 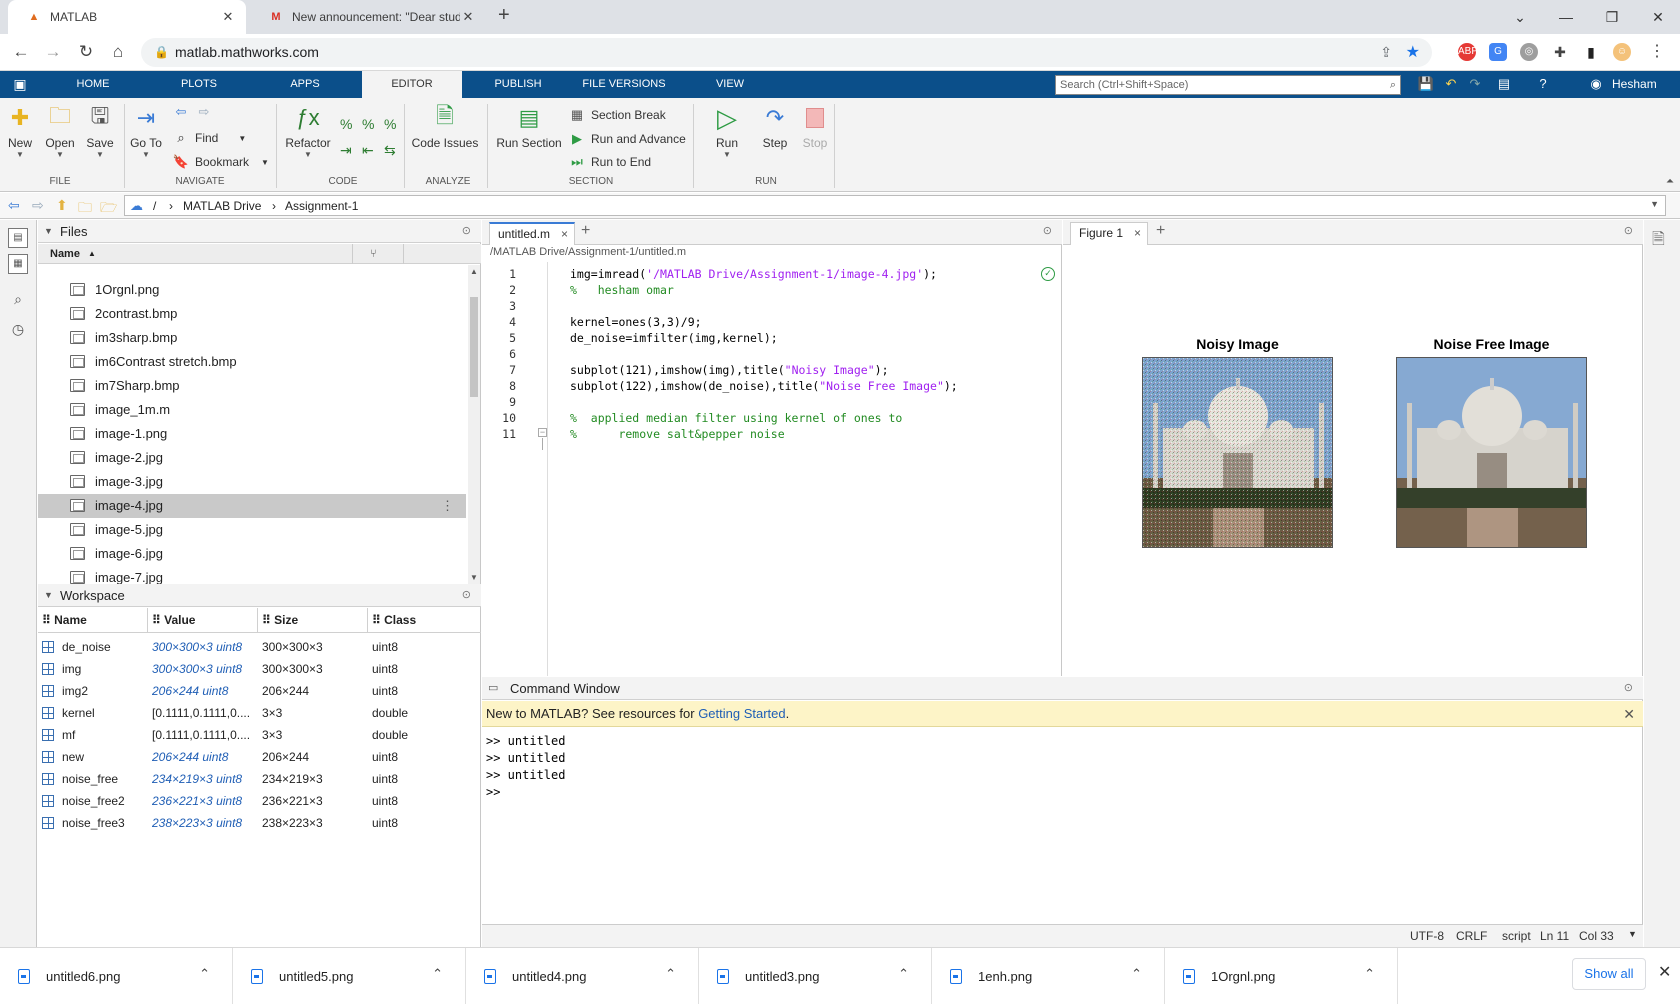 What do you see at coordinates (259, 823) in the screenshot?
I see `workspace-row: noise_free3 238×223×3 uint8 238×223×3 uint8` at bounding box center [259, 823].